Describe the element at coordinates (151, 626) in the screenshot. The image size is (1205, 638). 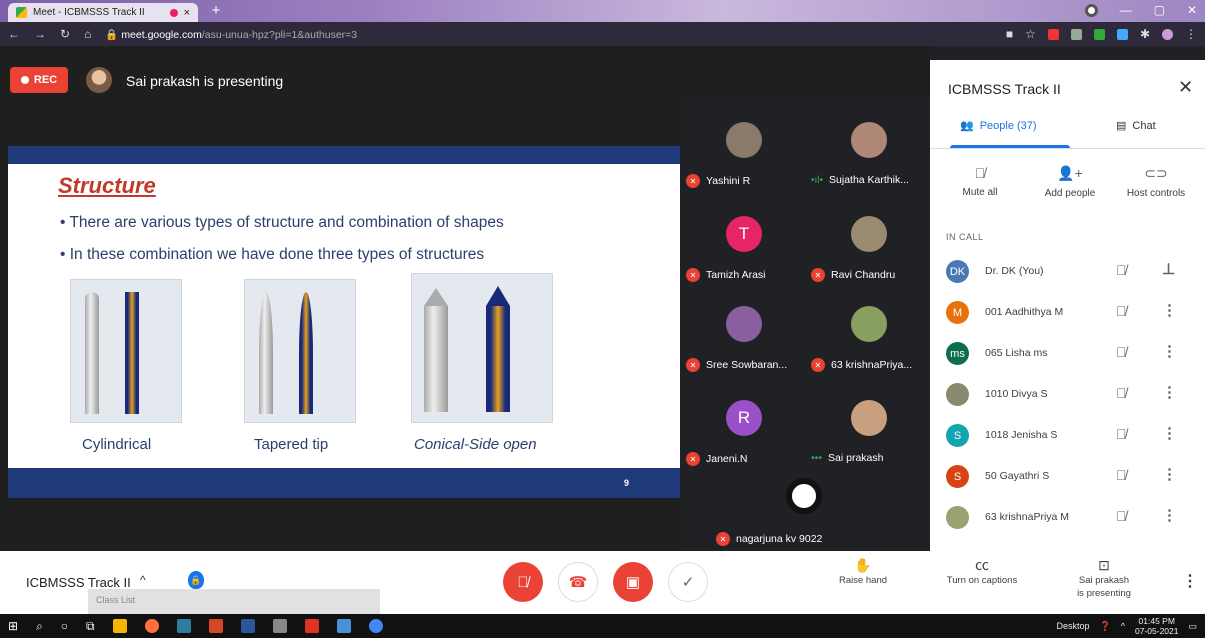
I see `firefox-icon` at that location.